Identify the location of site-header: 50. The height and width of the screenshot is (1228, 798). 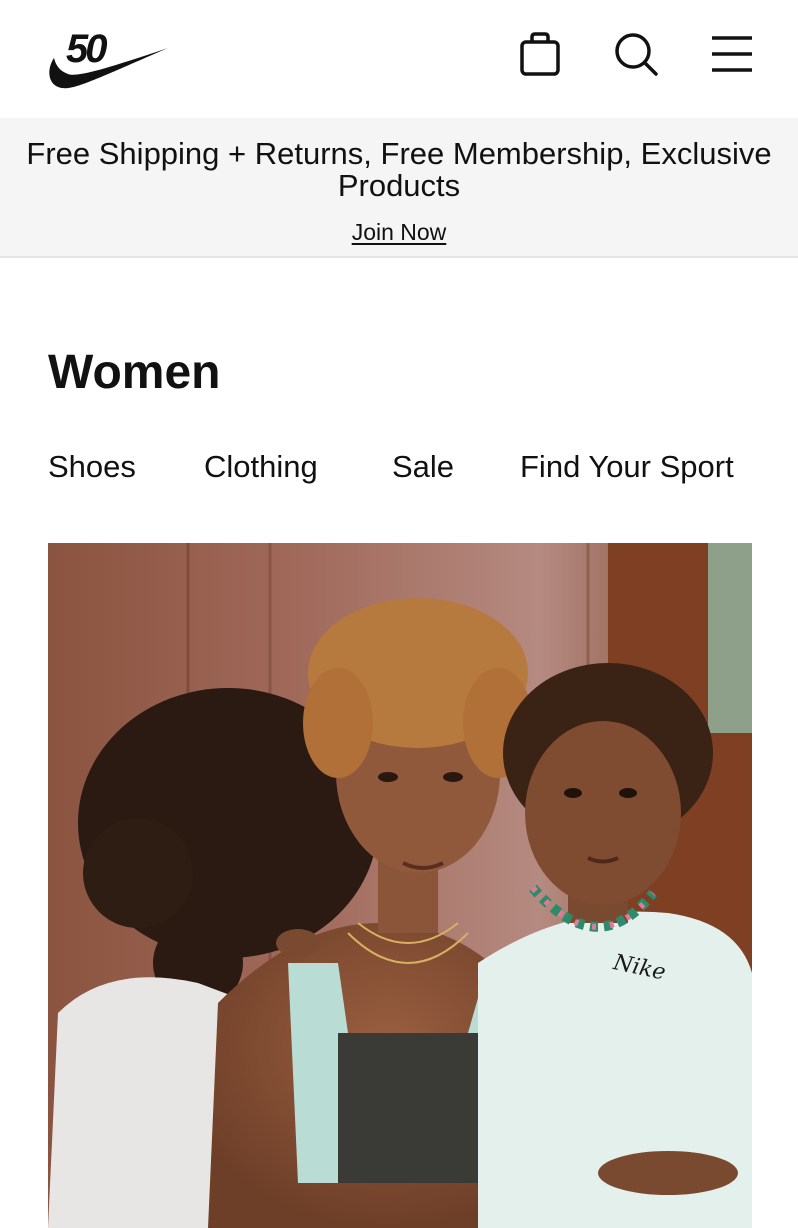
(399, 59).